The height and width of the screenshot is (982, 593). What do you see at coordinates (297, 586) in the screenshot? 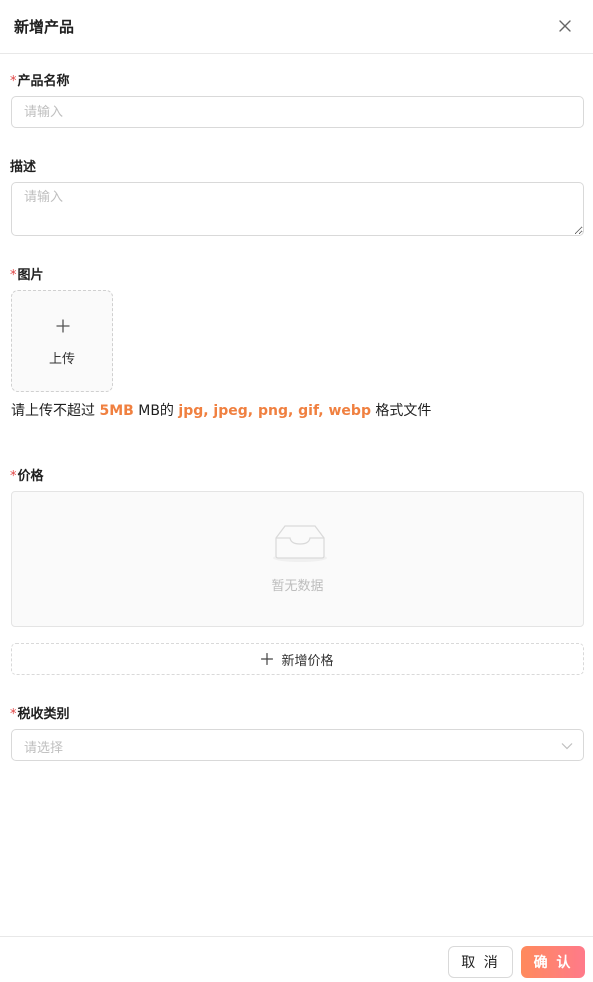
I see `empty-text: 暂无数据` at bounding box center [297, 586].